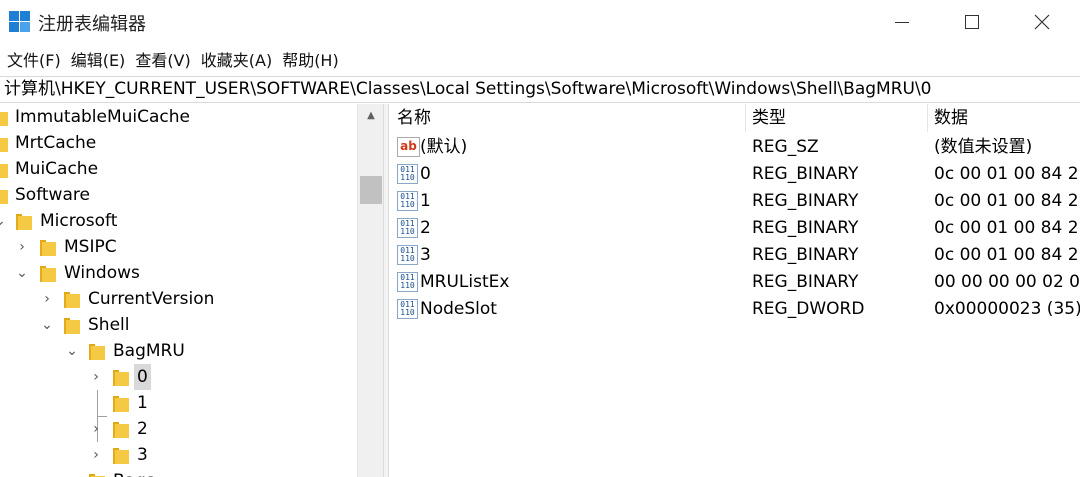  Describe the element at coordinates (180, 221) in the screenshot. I see `tree-item: ⌄ Microsoft` at that location.